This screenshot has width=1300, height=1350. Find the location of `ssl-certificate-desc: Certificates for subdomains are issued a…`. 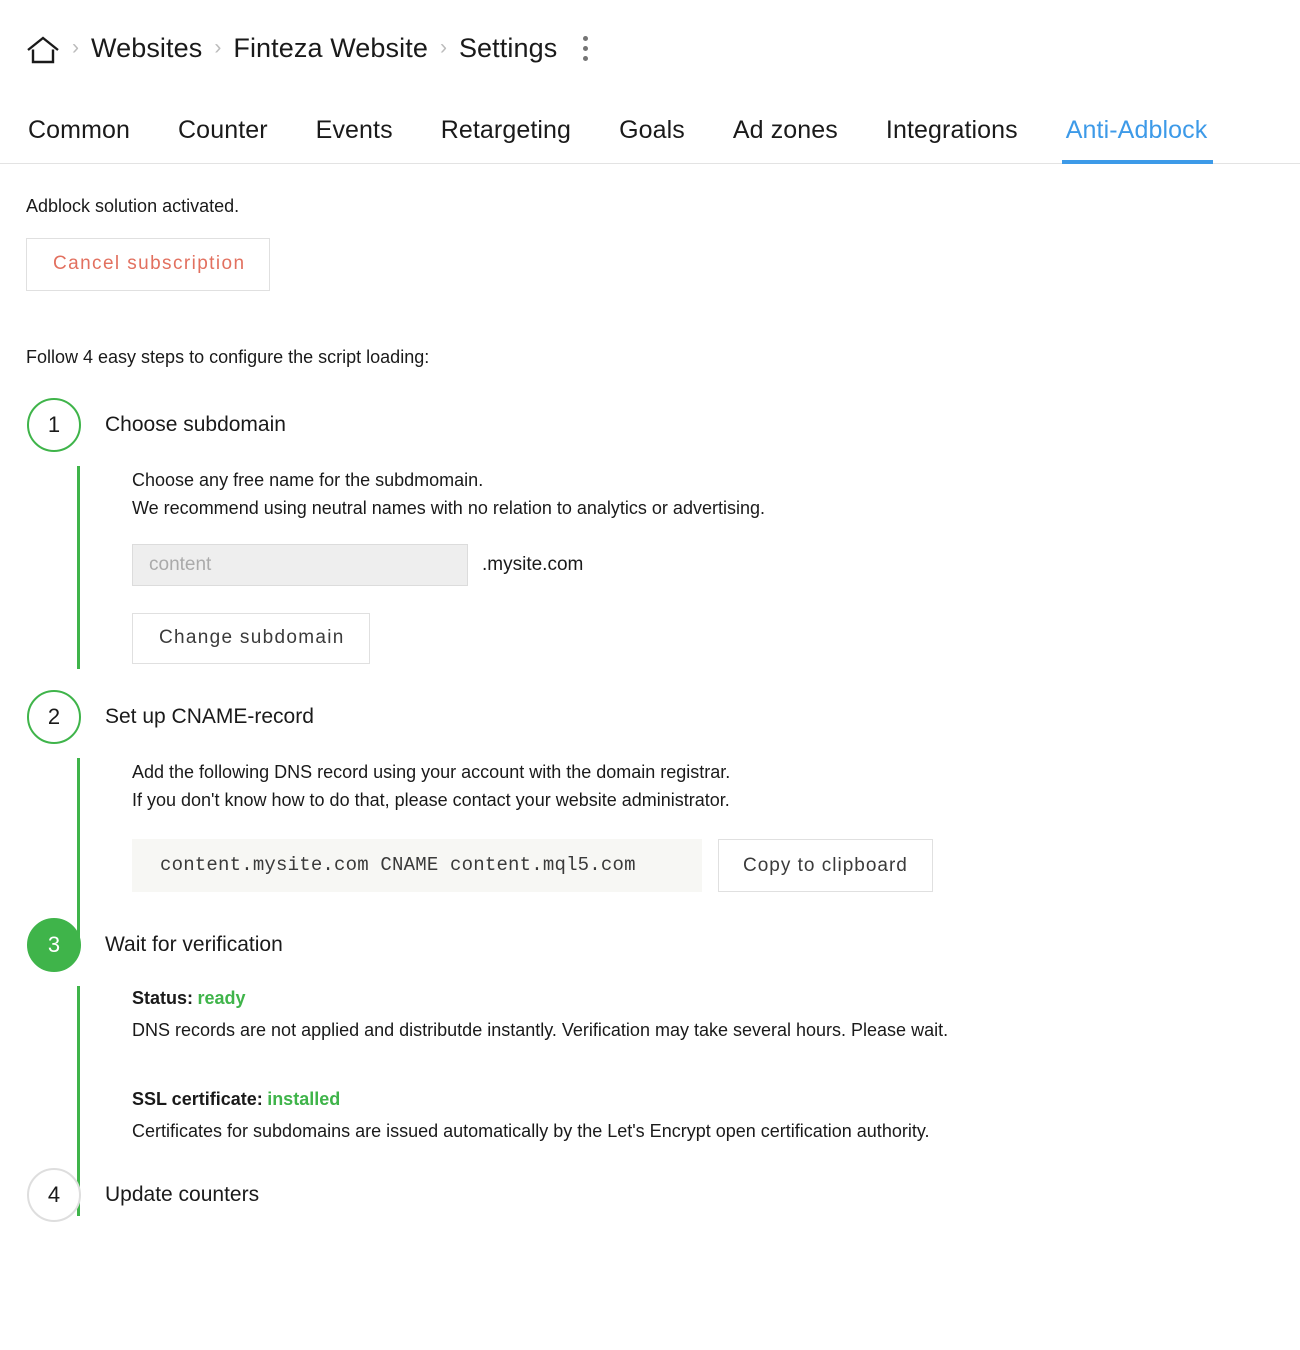

ssl-certificate-desc: Certificates for subdomains are issued a… is located at coordinates (531, 1131).